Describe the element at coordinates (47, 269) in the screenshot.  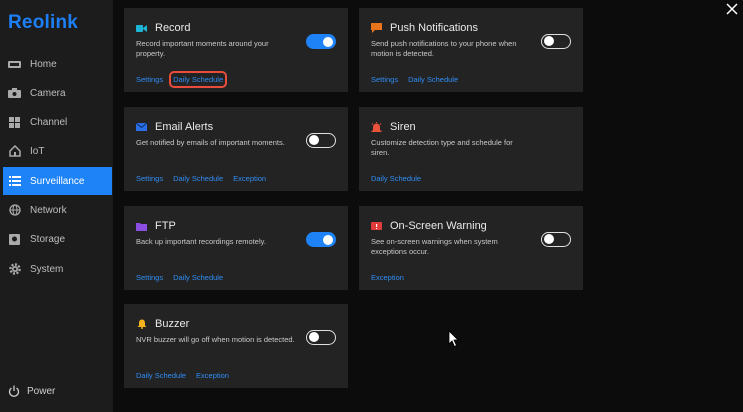
I see `sidebar-item-label: System` at that location.